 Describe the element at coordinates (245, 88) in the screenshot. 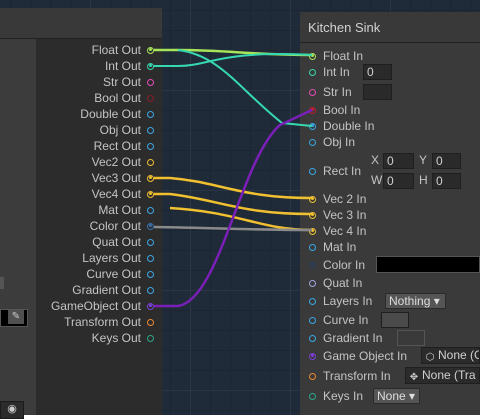

I see `wire-float-to-double` at that location.